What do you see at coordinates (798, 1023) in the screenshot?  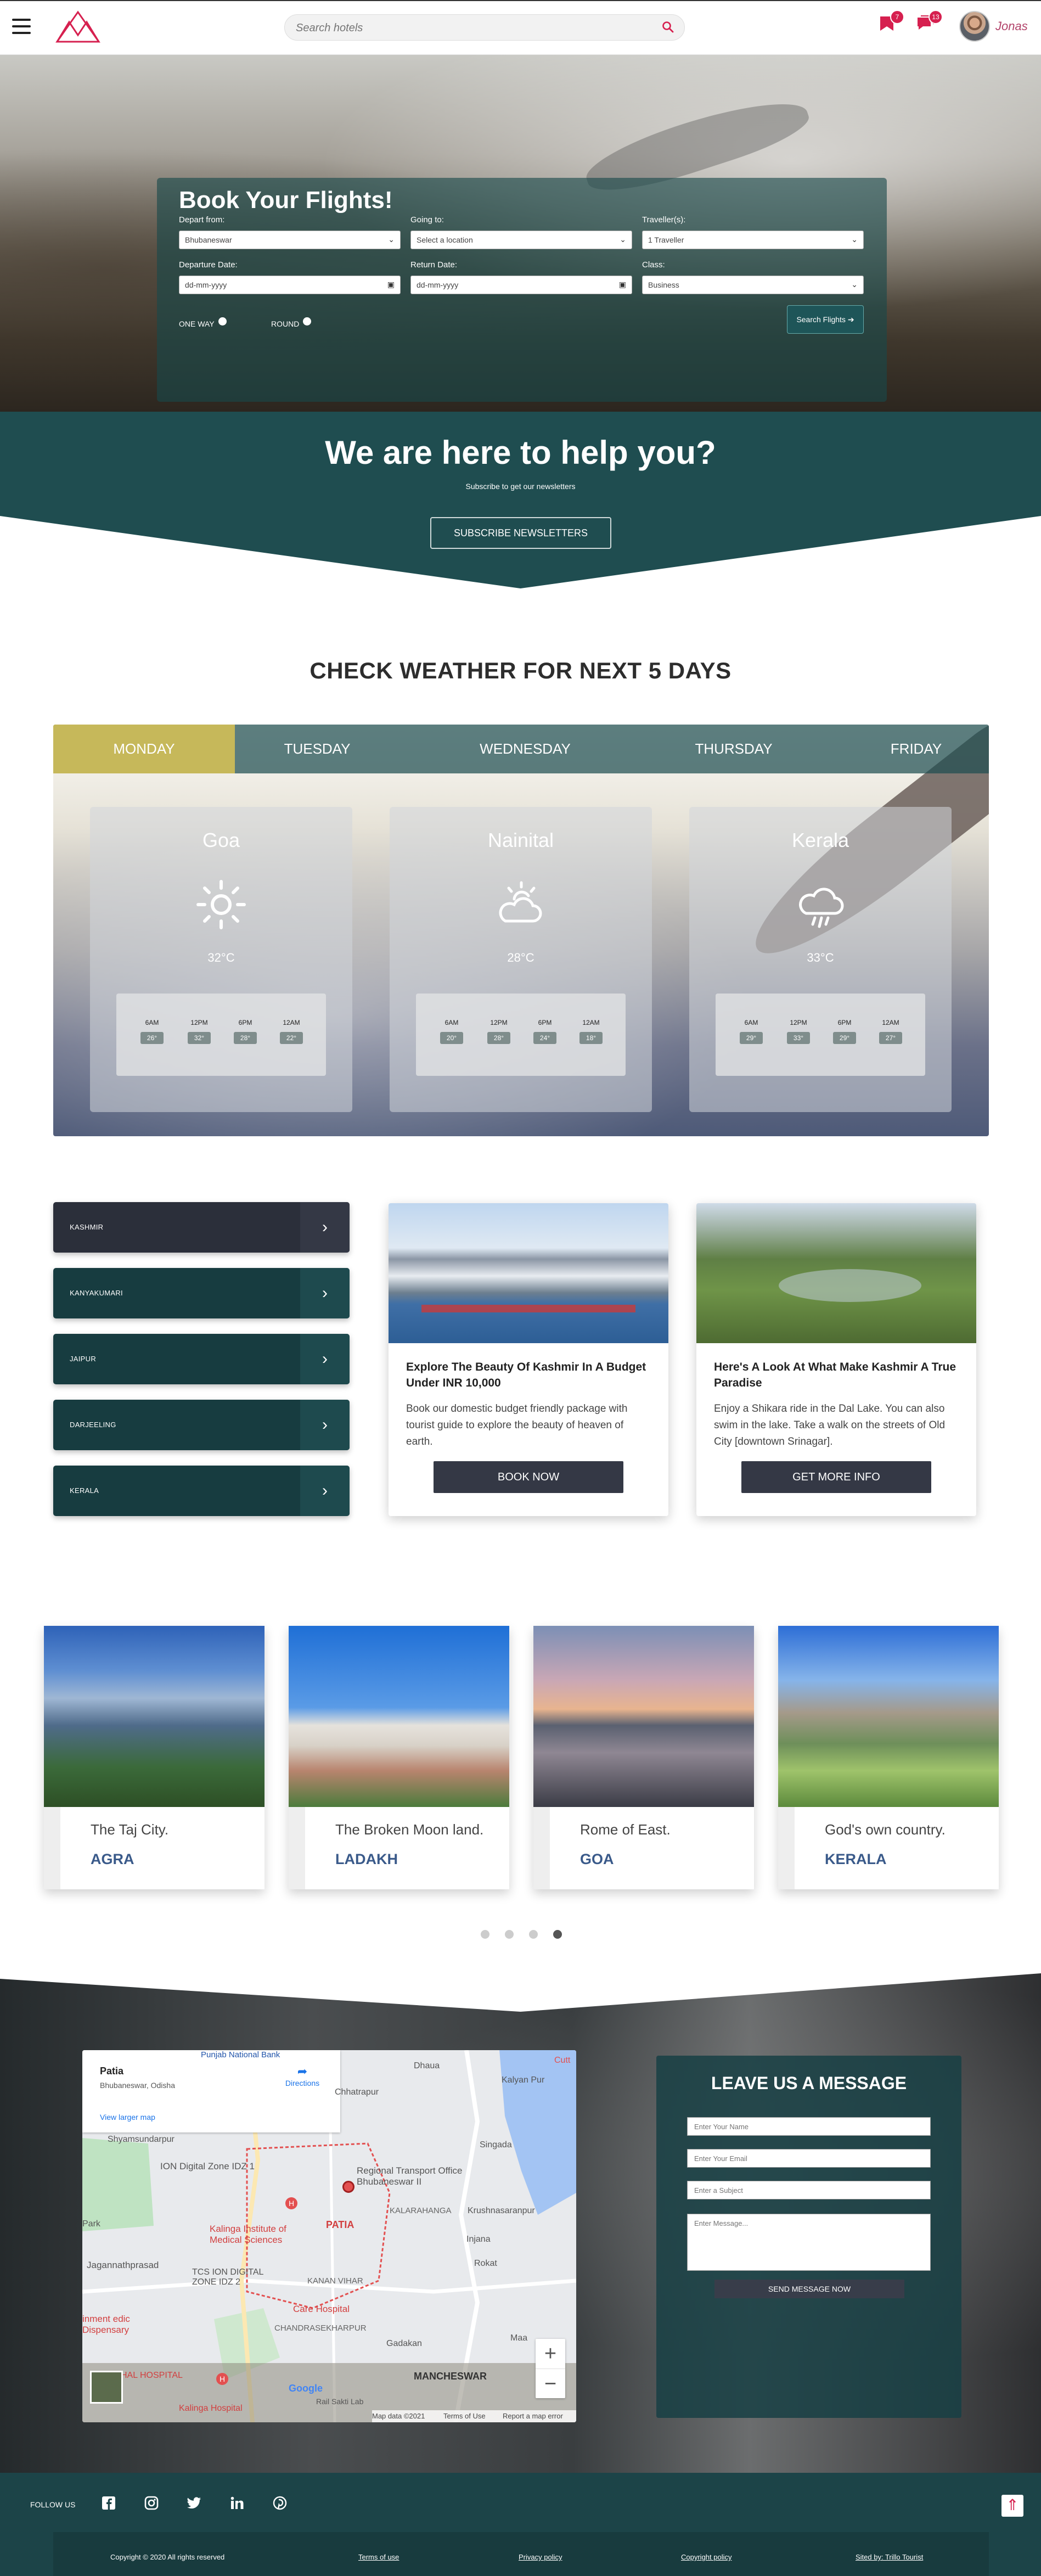 I see `hour-label: 12PM` at bounding box center [798, 1023].